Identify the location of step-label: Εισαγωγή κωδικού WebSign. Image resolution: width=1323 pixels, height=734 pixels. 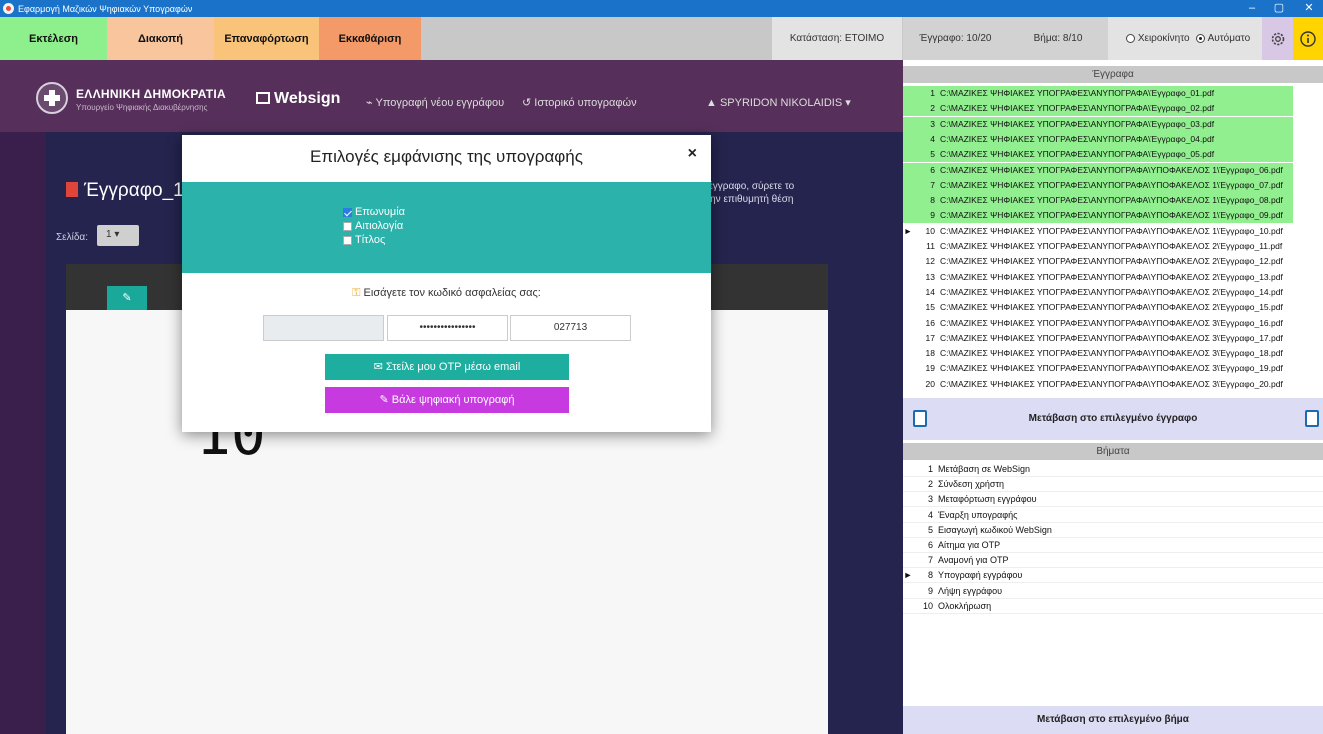
(995, 529).